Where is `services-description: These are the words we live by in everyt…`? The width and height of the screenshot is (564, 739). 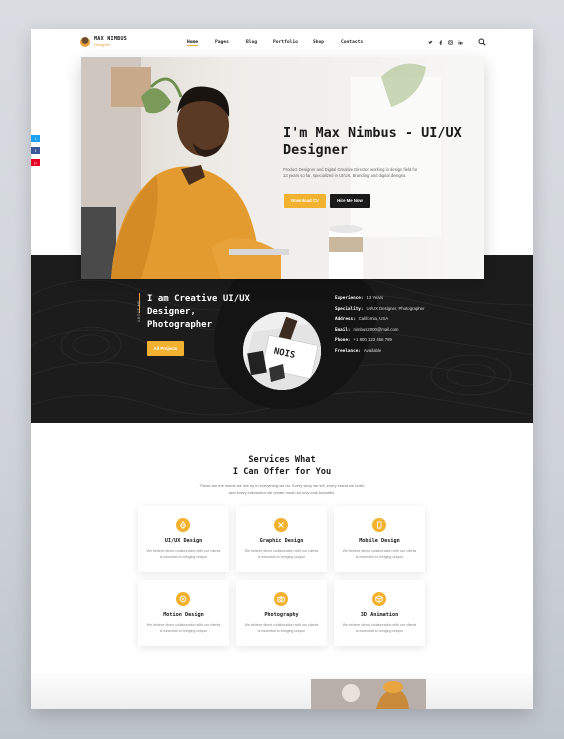
services-description: These are the words we live by in everyt… is located at coordinates (282, 489).